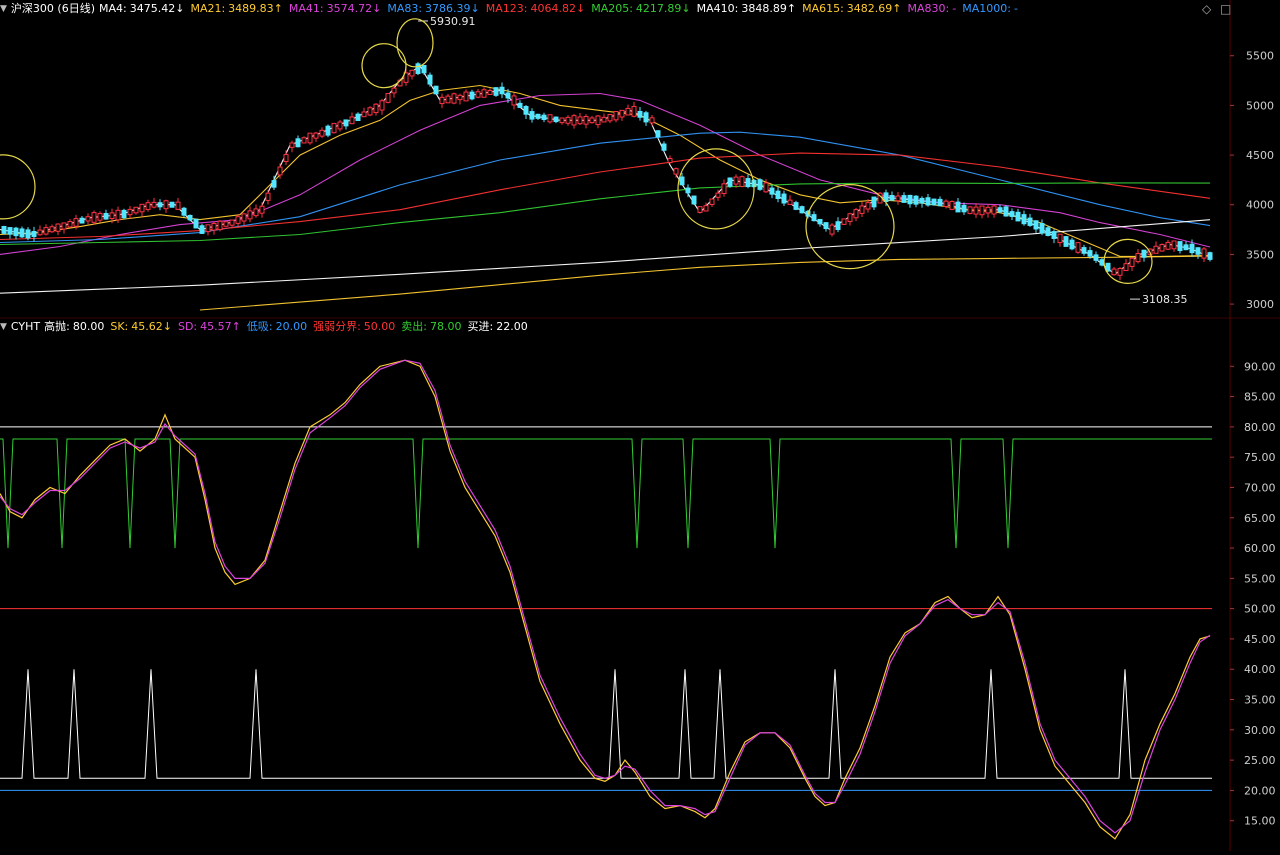 The image size is (1280, 855). What do you see at coordinates (119, 326) in the screenshot?
I see `indicator-legend-item-label: SK:` at bounding box center [119, 326].